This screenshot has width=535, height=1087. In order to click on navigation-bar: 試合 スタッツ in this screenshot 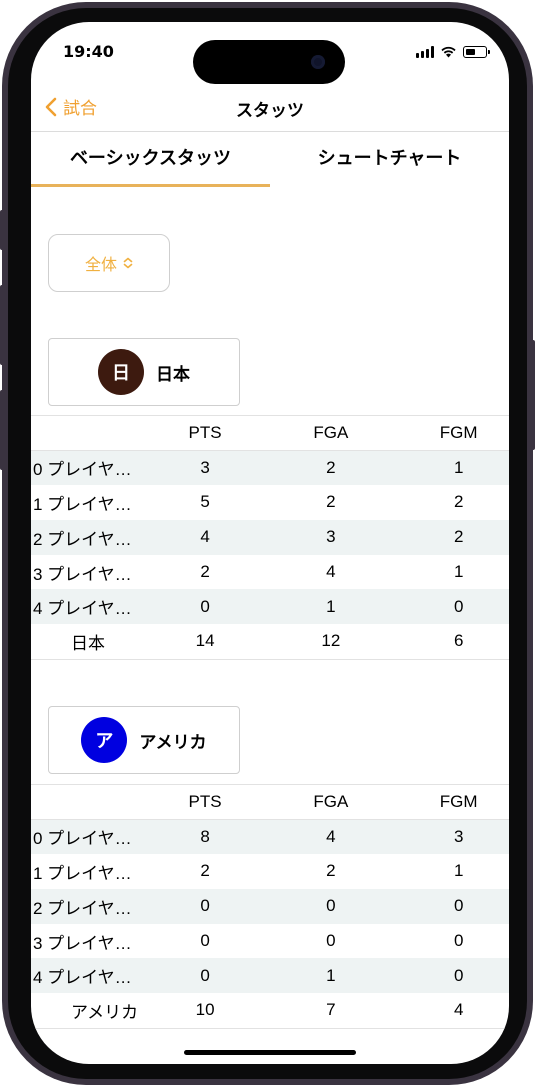, I will do `click(270, 108)`.